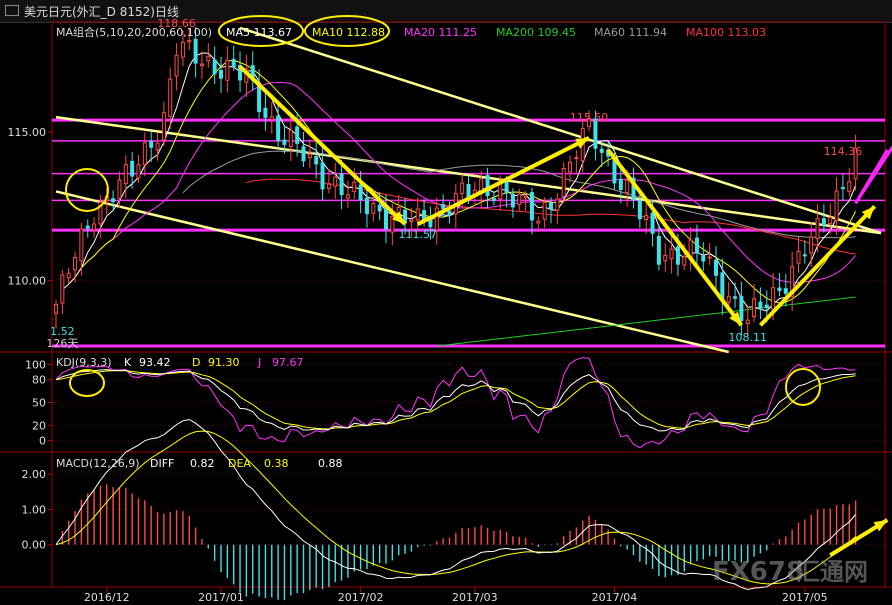  I want to click on macd-legend-value: 0.82, so click(202, 463).